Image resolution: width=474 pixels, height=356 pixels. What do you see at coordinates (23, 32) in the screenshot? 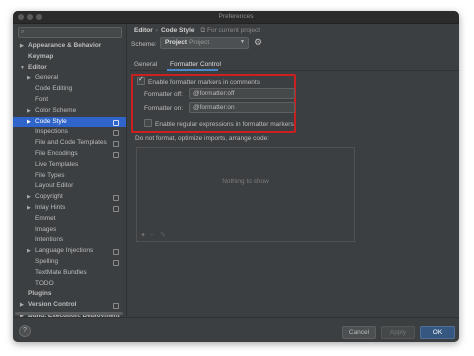
I see `search-icon: ⌕` at bounding box center [23, 32].